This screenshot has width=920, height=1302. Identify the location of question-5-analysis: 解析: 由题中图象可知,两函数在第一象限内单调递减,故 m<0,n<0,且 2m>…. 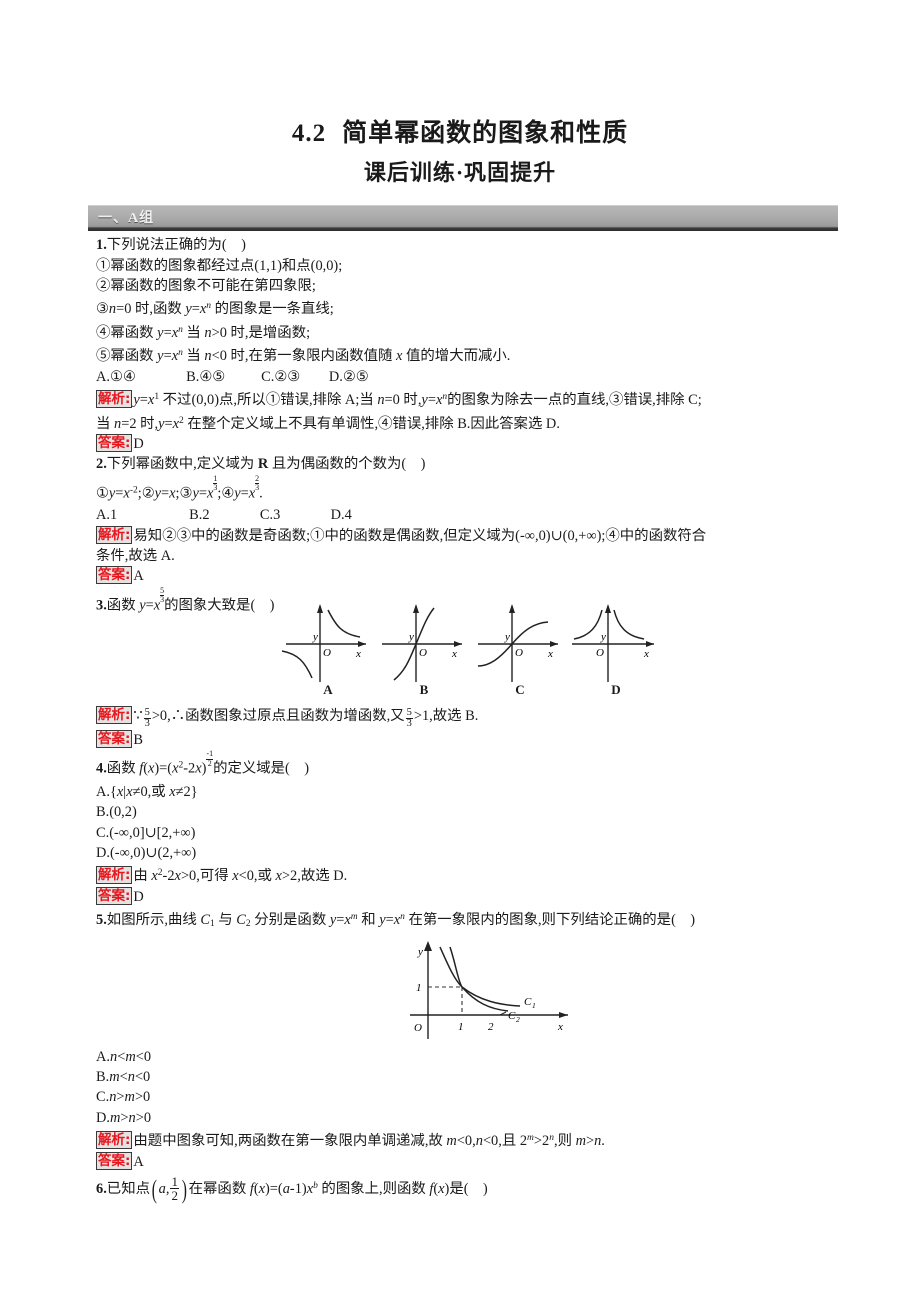
(350, 1140).